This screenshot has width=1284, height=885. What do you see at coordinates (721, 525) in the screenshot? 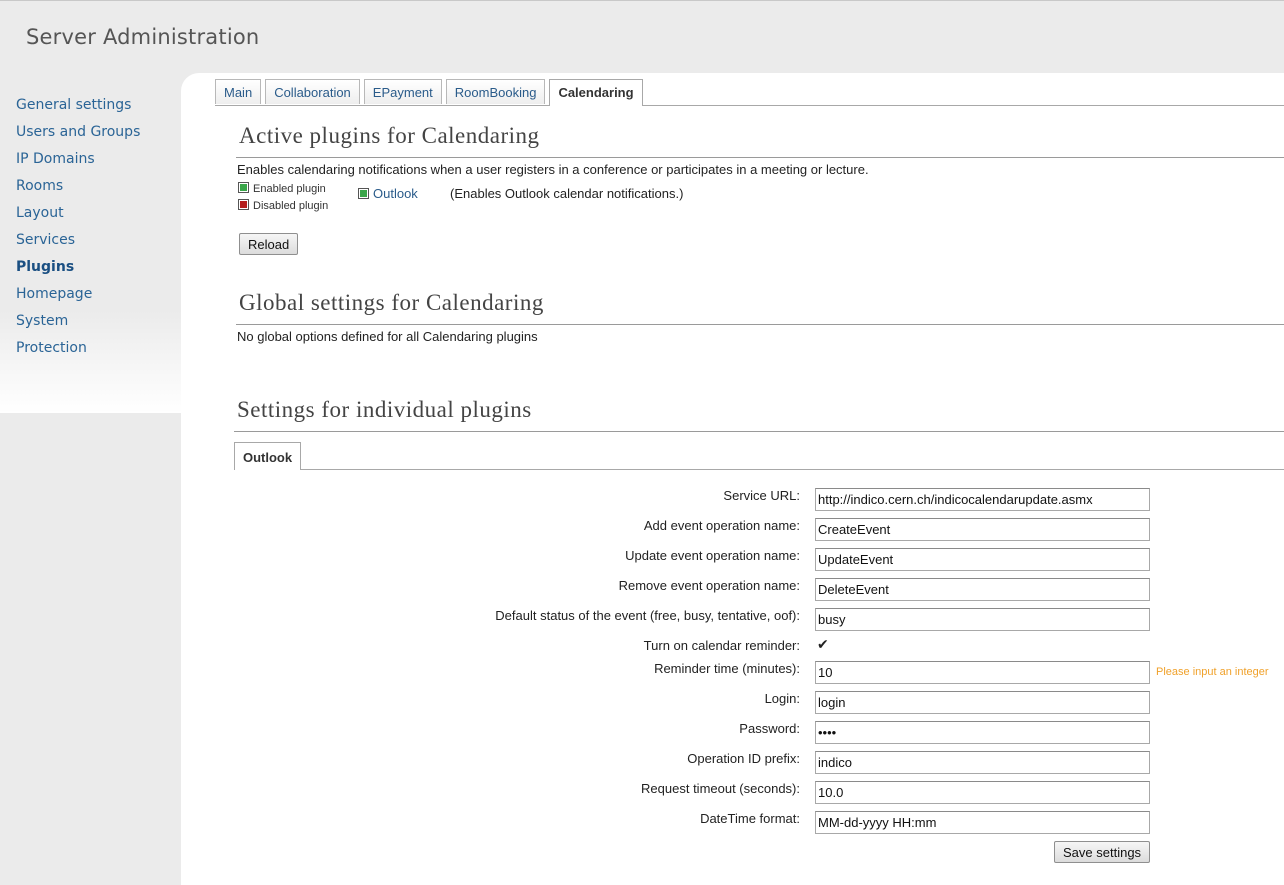
I see `add-event-label: Add event operation name:` at bounding box center [721, 525].